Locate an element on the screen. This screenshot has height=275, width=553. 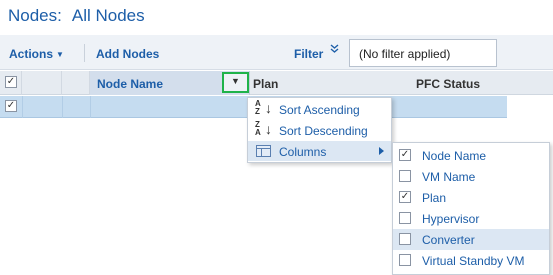
select-all-checkbox: ✓ is located at coordinates (11, 82).